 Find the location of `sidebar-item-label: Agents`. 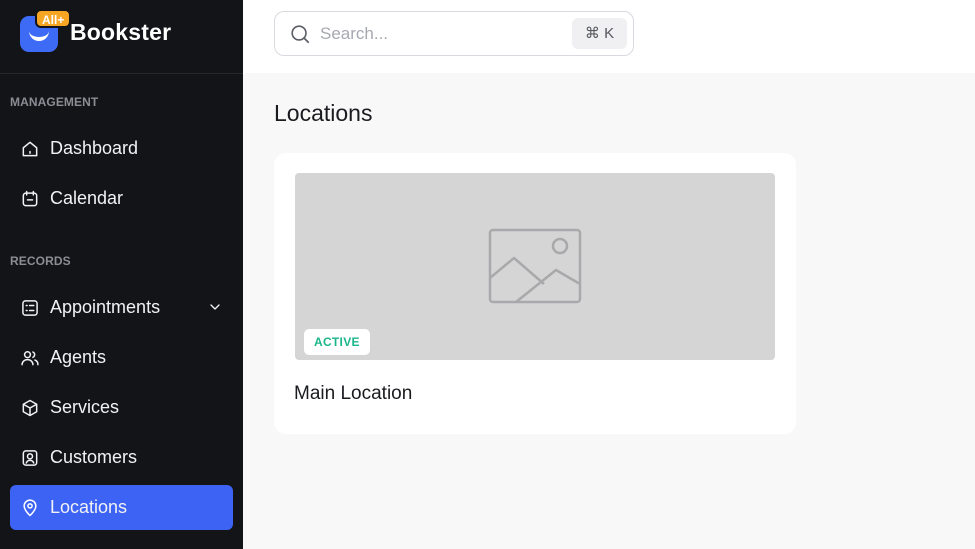

sidebar-item-label: Agents is located at coordinates (78, 357).